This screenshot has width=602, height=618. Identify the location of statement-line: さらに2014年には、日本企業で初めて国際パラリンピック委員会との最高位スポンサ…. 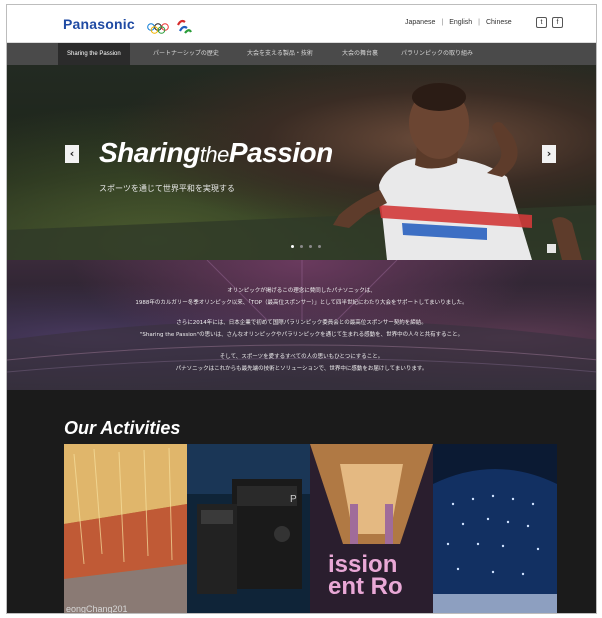
(301, 323).